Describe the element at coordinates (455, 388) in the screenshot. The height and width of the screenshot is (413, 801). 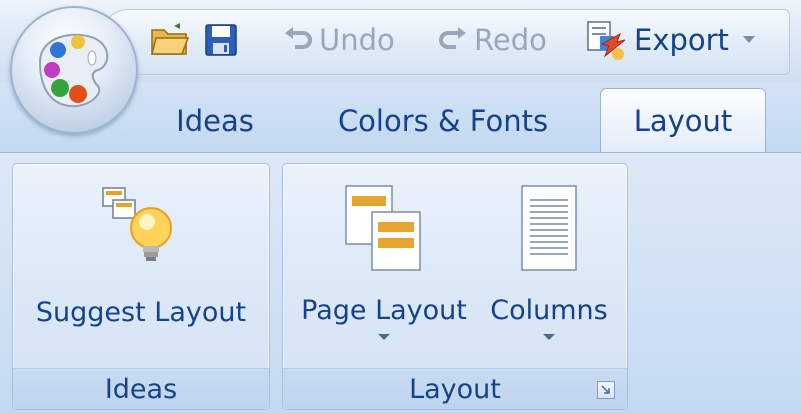
I see `group-label: Layout` at that location.